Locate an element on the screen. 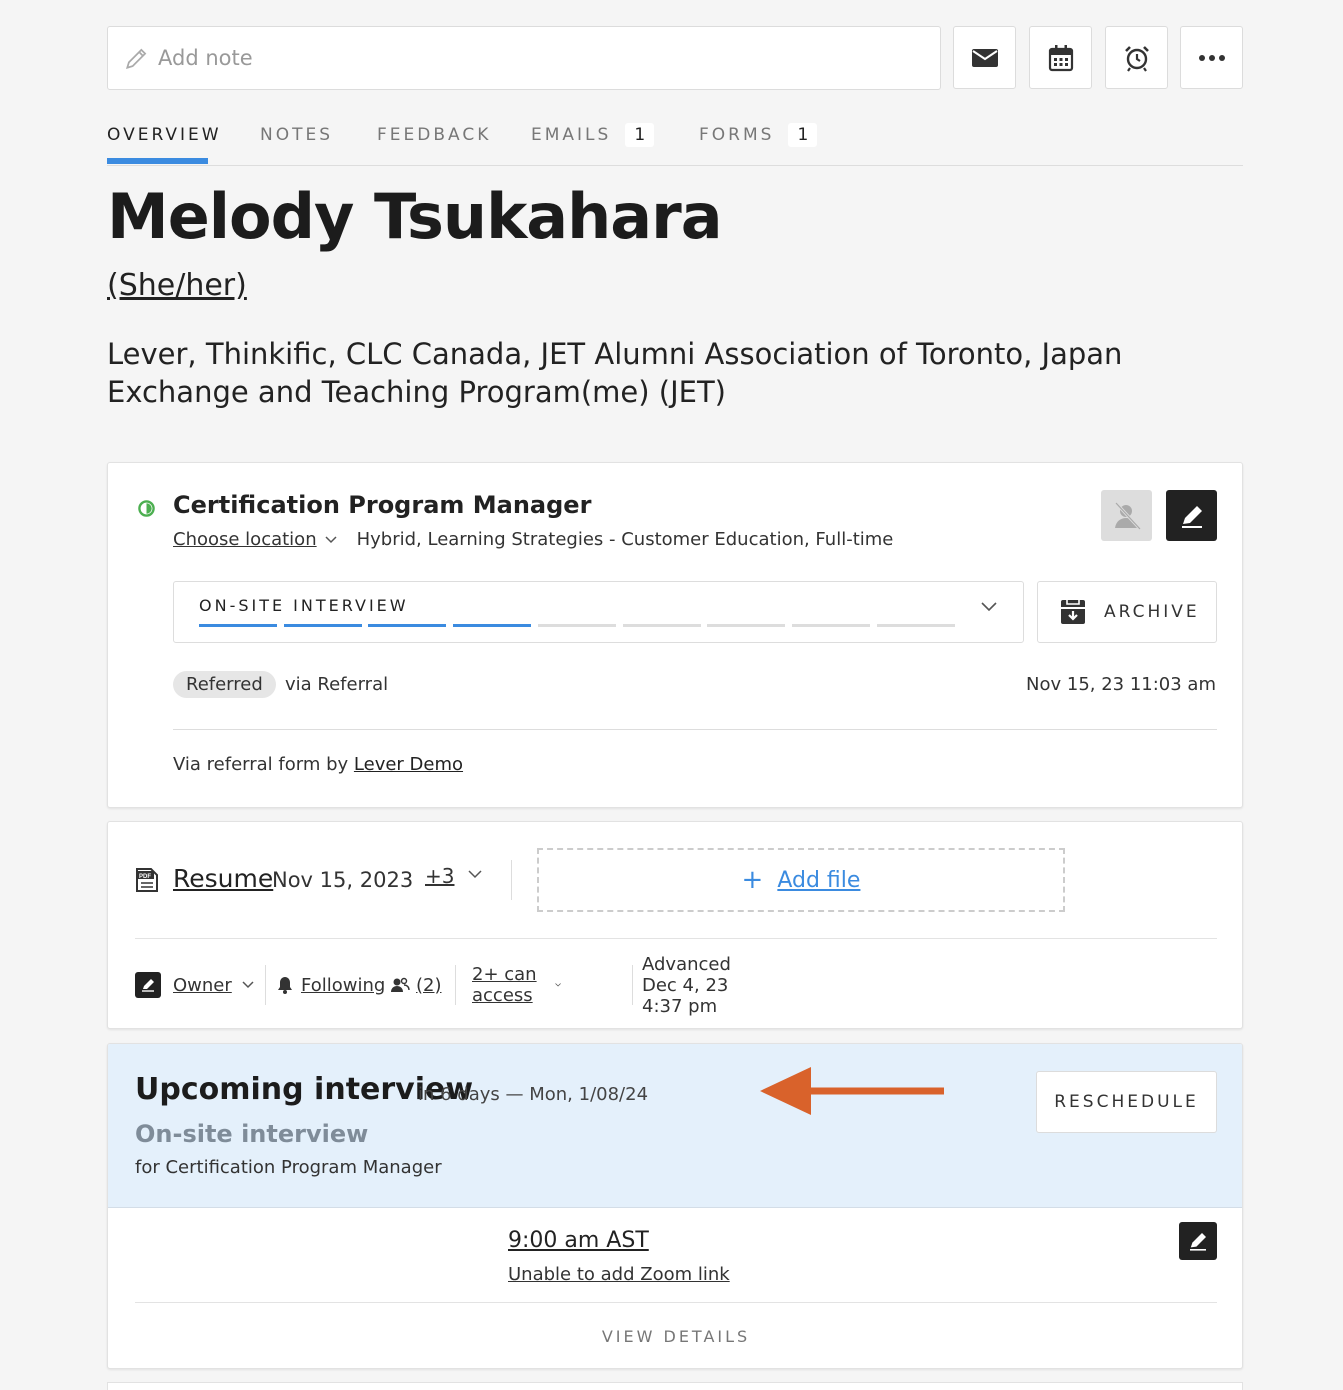 Image resolution: width=1343 pixels, height=1390 pixels. followers-link: (2) is located at coordinates (416, 985).